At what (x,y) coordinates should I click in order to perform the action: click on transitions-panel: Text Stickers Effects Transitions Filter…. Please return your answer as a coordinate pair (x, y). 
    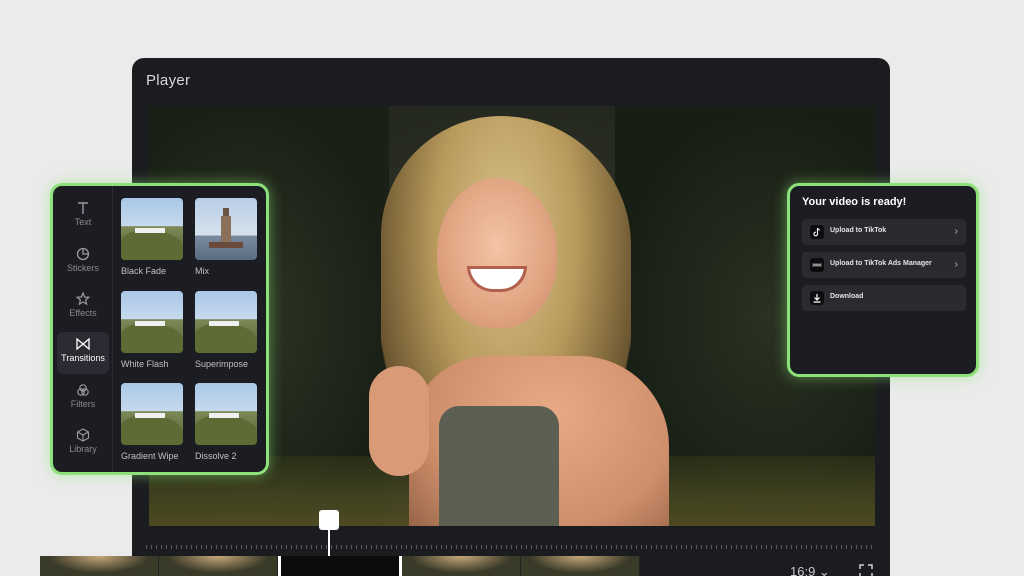
    Looking at the image, I should click on (159, 329).